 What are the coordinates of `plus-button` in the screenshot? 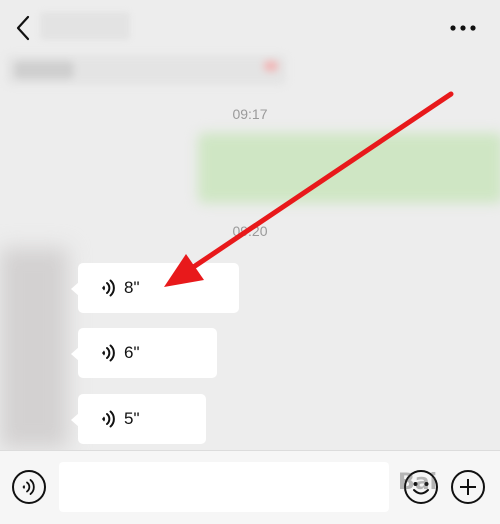 It's located at (468, 487).